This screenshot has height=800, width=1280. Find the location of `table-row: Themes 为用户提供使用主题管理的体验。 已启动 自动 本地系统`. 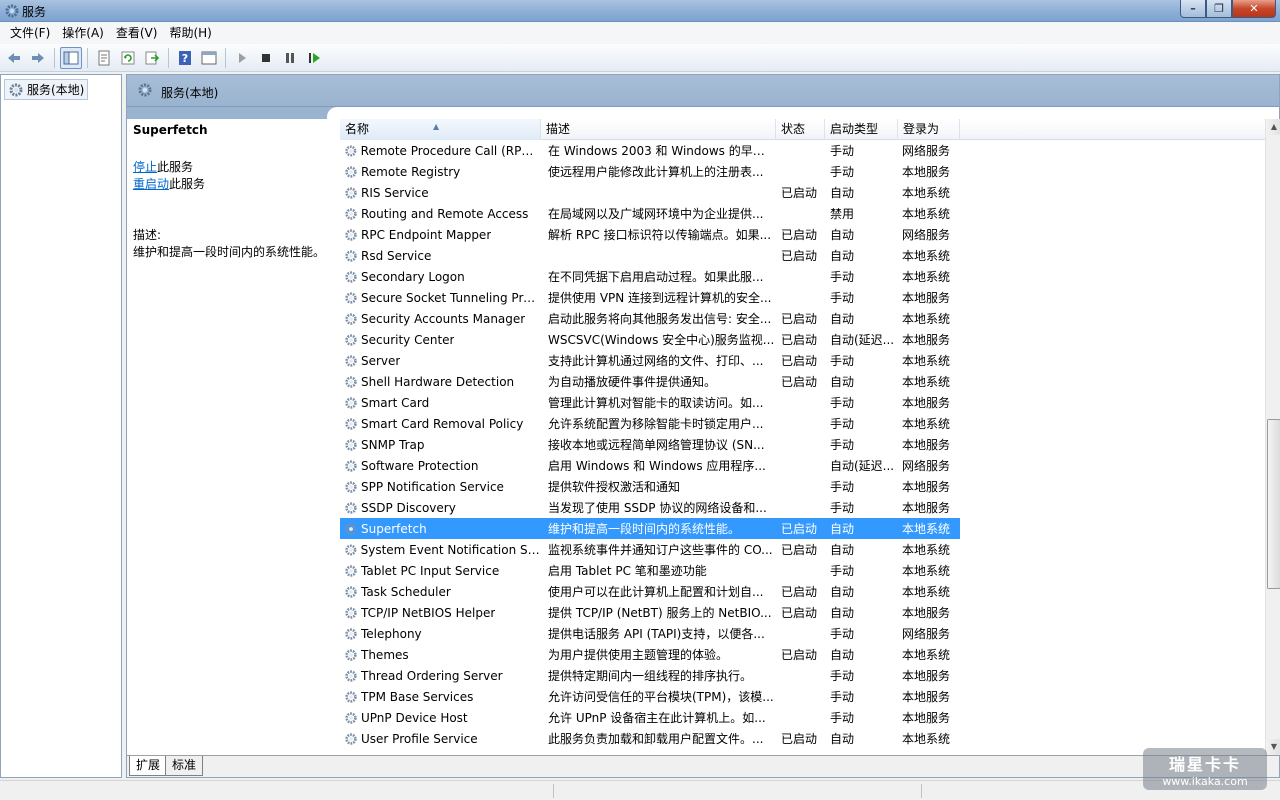

table-row: Themes 为用户提供使用主题管理的体验。 已启动 自动 本地系统 is located at coordinates (802, 654).